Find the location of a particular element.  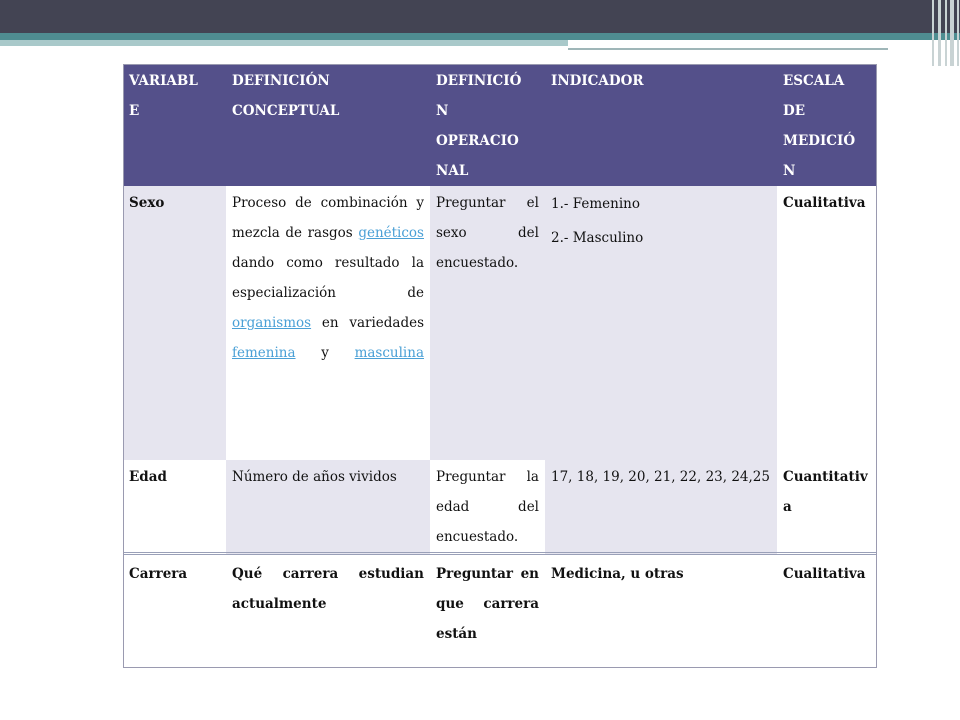

cell-indicador: Medicina, u otras is located at coordinates (661, 612).